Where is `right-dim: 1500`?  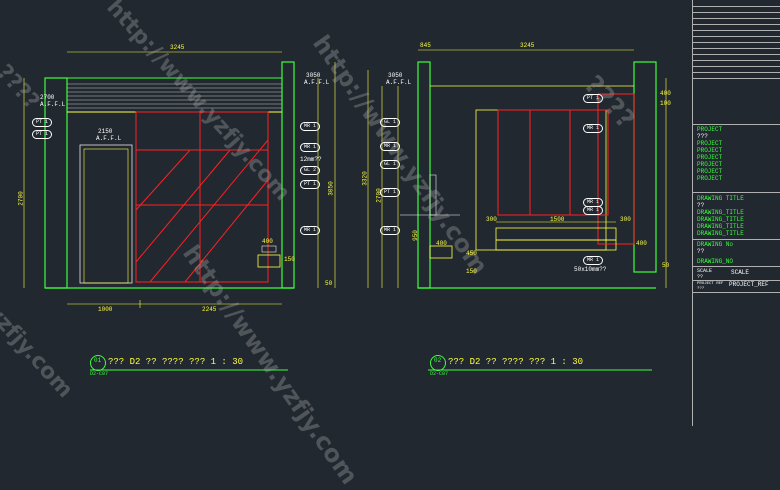
right-dim: 1500 is located at coordinates (557, 219).